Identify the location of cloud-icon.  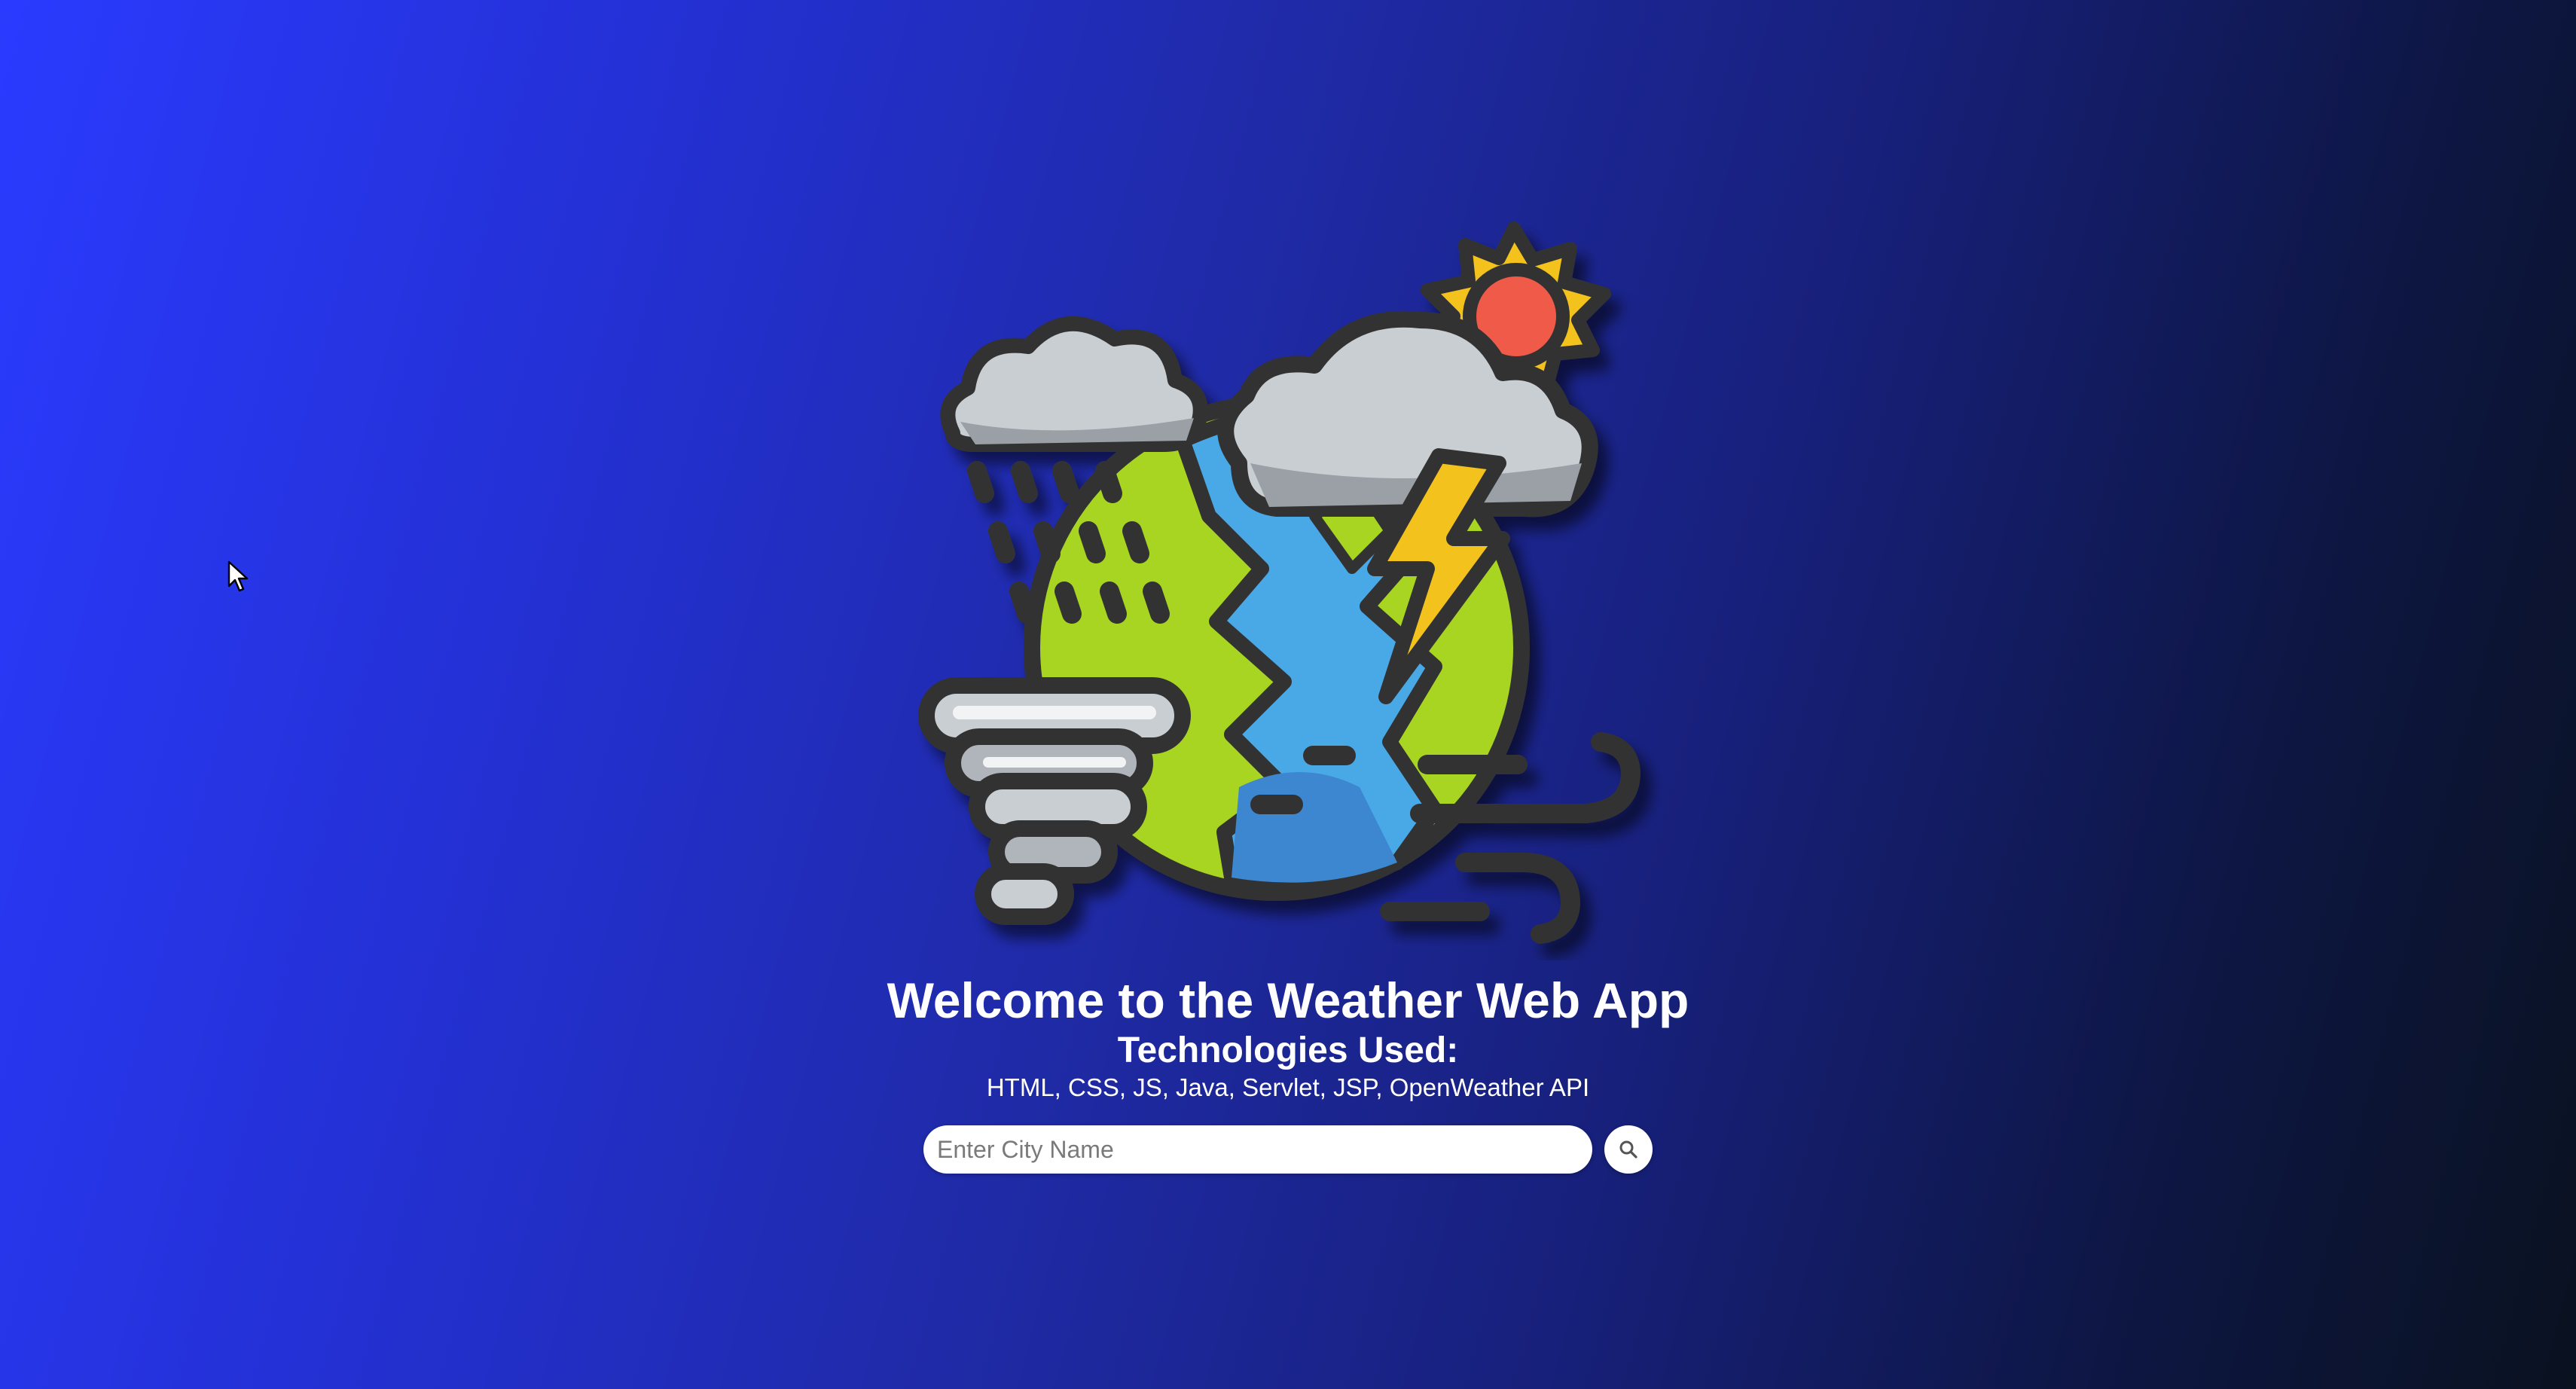
(1074, 384).